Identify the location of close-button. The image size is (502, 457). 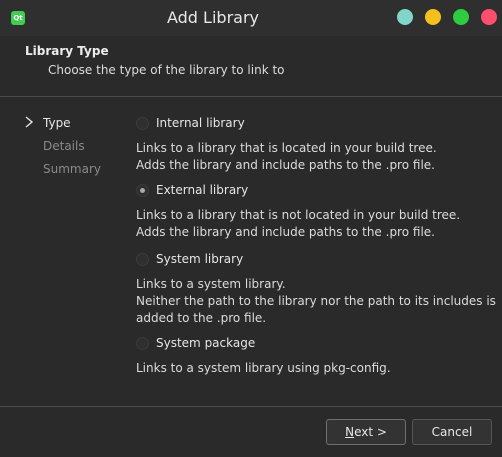
(489, 17).